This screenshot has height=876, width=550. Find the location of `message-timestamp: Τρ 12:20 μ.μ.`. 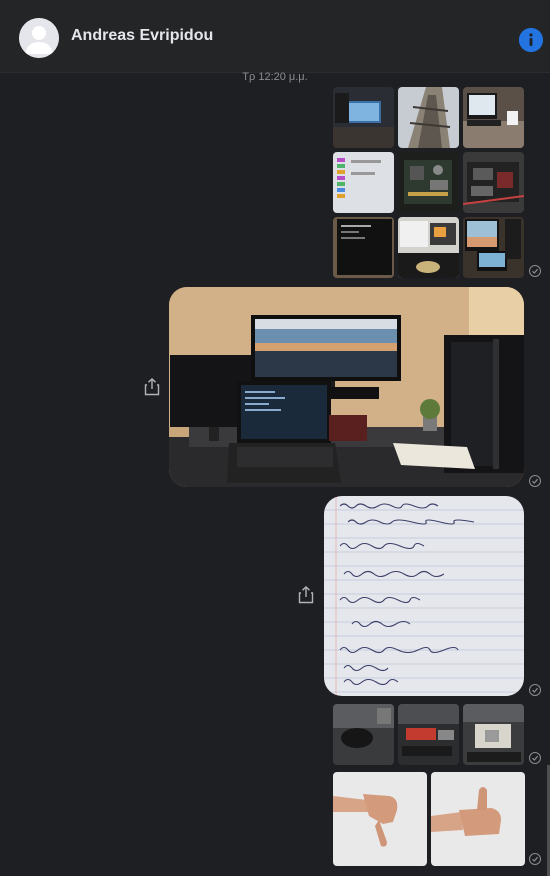

message-timestamp: Τρ 12:20 μ.μ. is located at coordinates (275, 77).